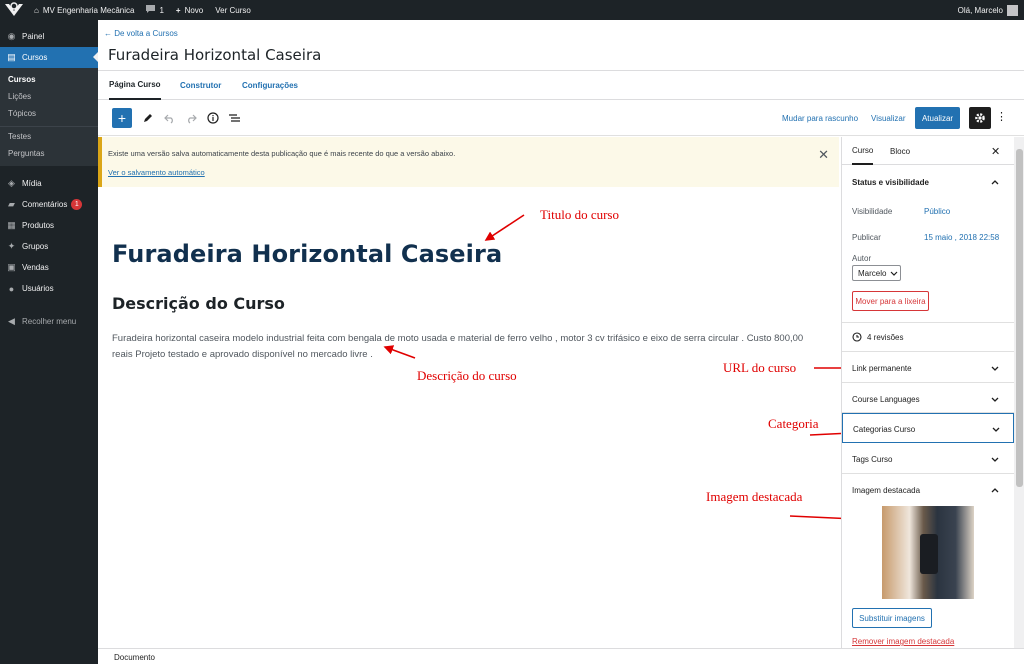  What do you see at coordinates (35, 246) in the screenshot?
I see `sidebar-item-label: Grupos` at bounding box center [35, 246].